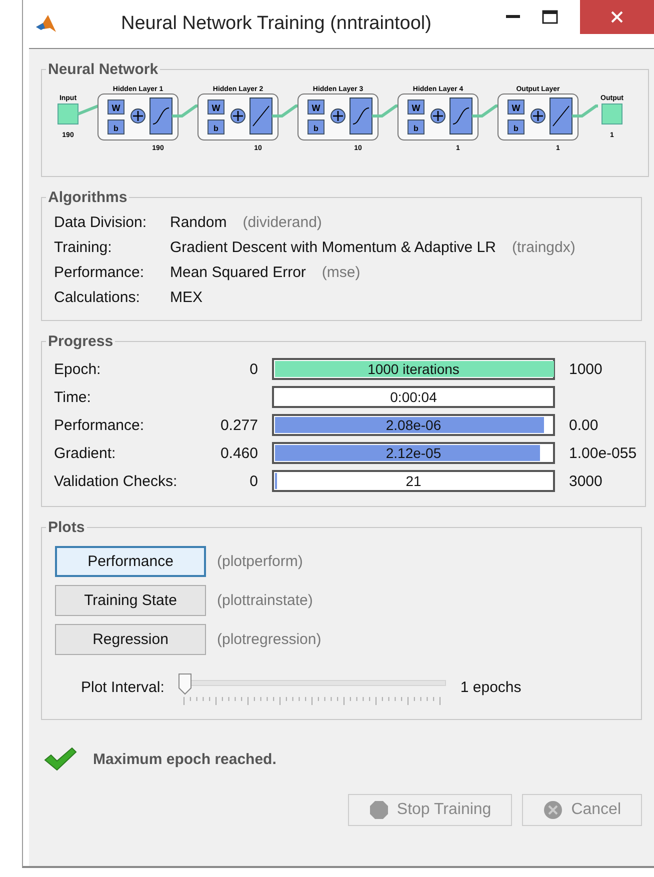 This screenshot has width=654, height=877. I want to click on close-button, so click(617, 17).